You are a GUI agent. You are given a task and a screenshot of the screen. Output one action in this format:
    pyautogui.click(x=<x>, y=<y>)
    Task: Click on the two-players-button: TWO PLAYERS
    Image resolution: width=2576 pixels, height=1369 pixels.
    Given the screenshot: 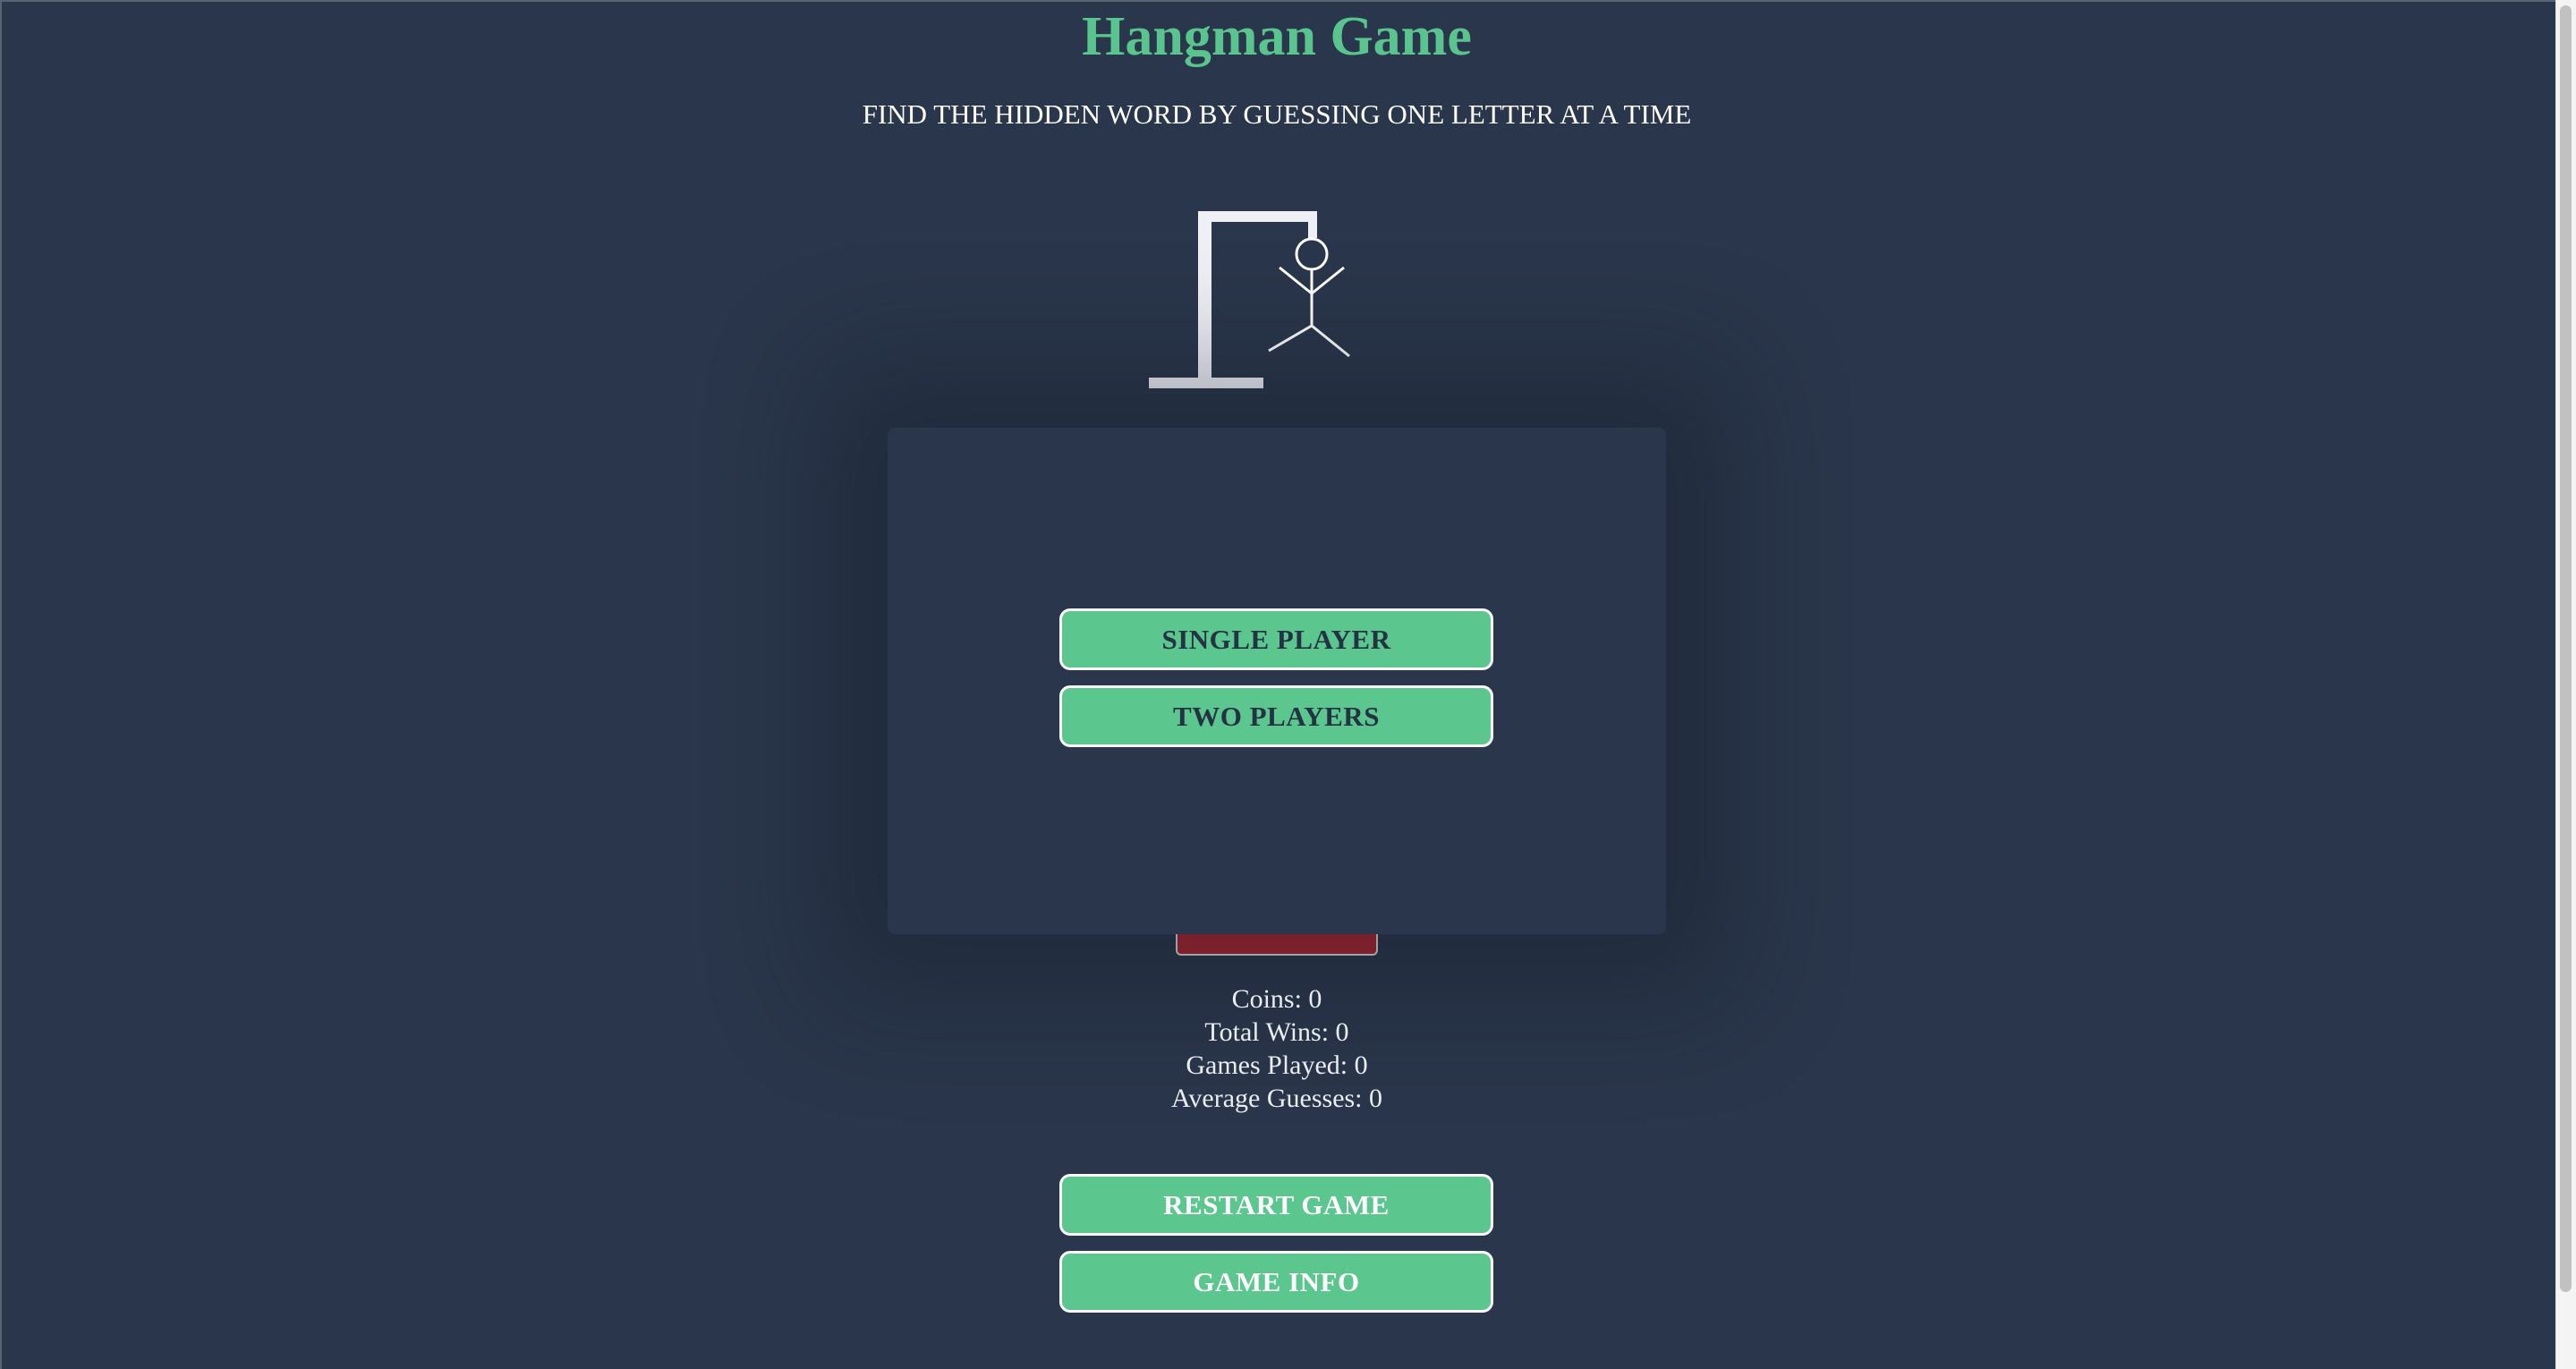 What is the action you would take?
    pyautogui.click(x=1276, y=716)
    